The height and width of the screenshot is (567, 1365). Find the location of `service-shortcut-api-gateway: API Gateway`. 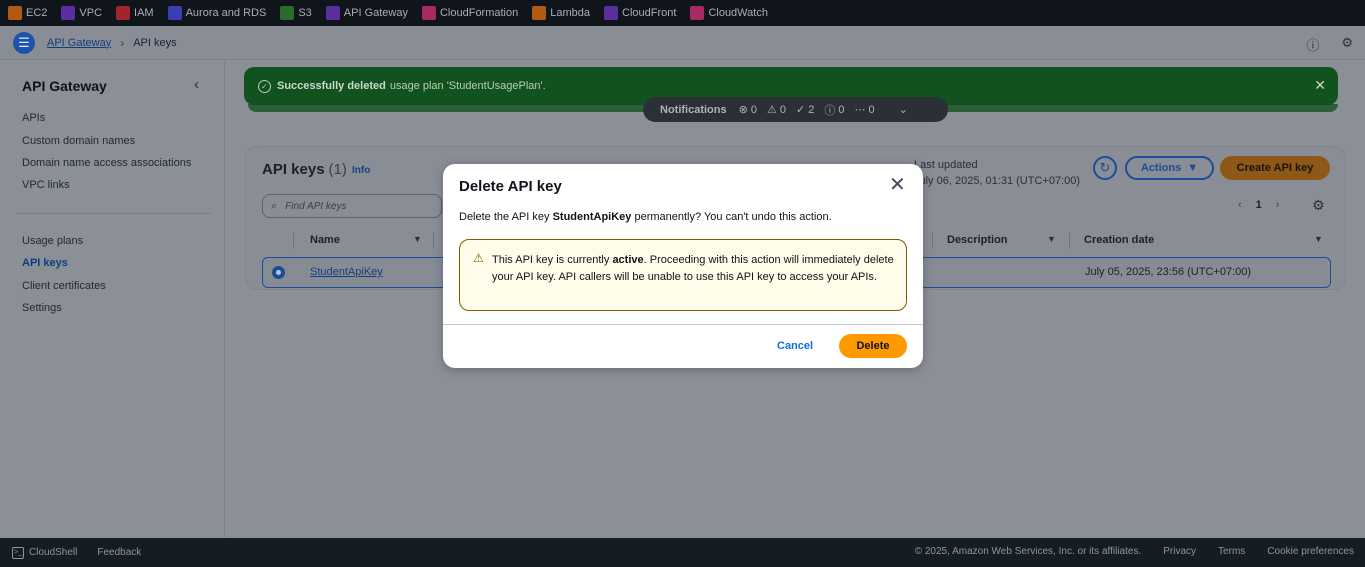

service-shortcut-api-gateway: API Gateway is located at coordinates (366, 13).